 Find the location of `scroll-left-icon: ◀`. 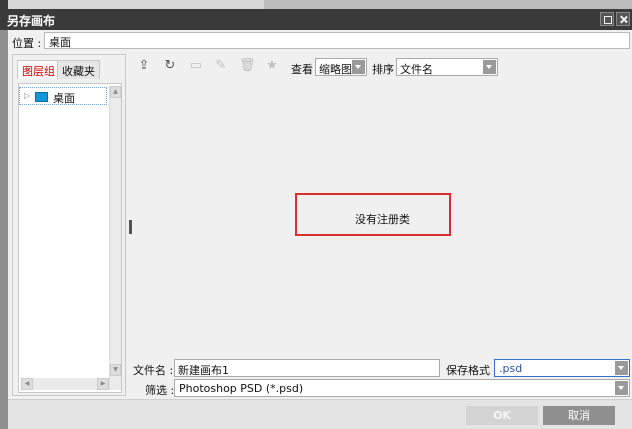

scroll-left-icon: ◀ is located at coordinates (27, 384).